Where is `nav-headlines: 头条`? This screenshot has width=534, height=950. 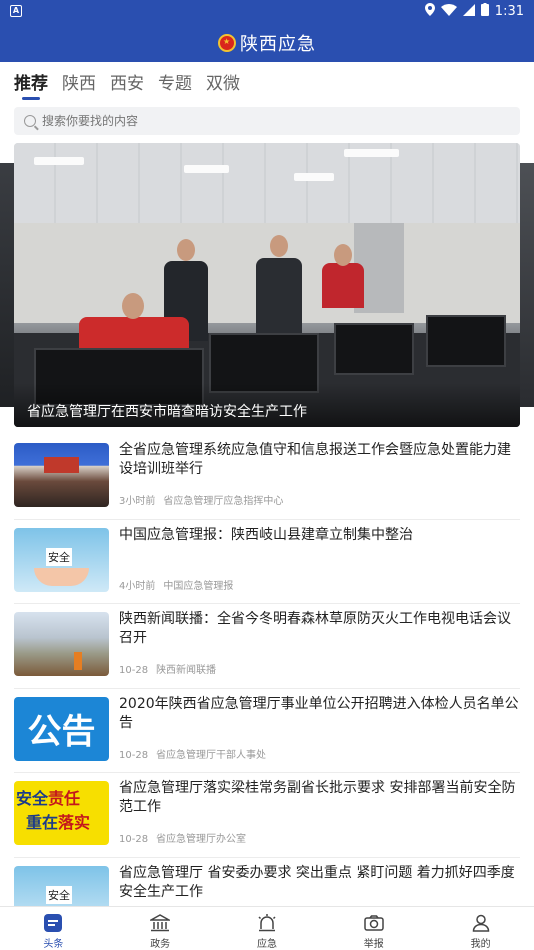
nav-headlines: 头条 is located at coordinates (53, 928).